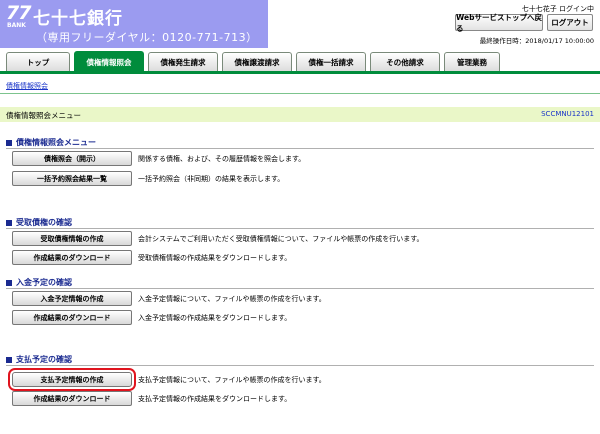 This screenshot has width=600, height=434. Describe the element at coordinates (72, 298) in the screenshot. I see `create-deposit-schedule-button: 入金予定情報の作成` at that location.